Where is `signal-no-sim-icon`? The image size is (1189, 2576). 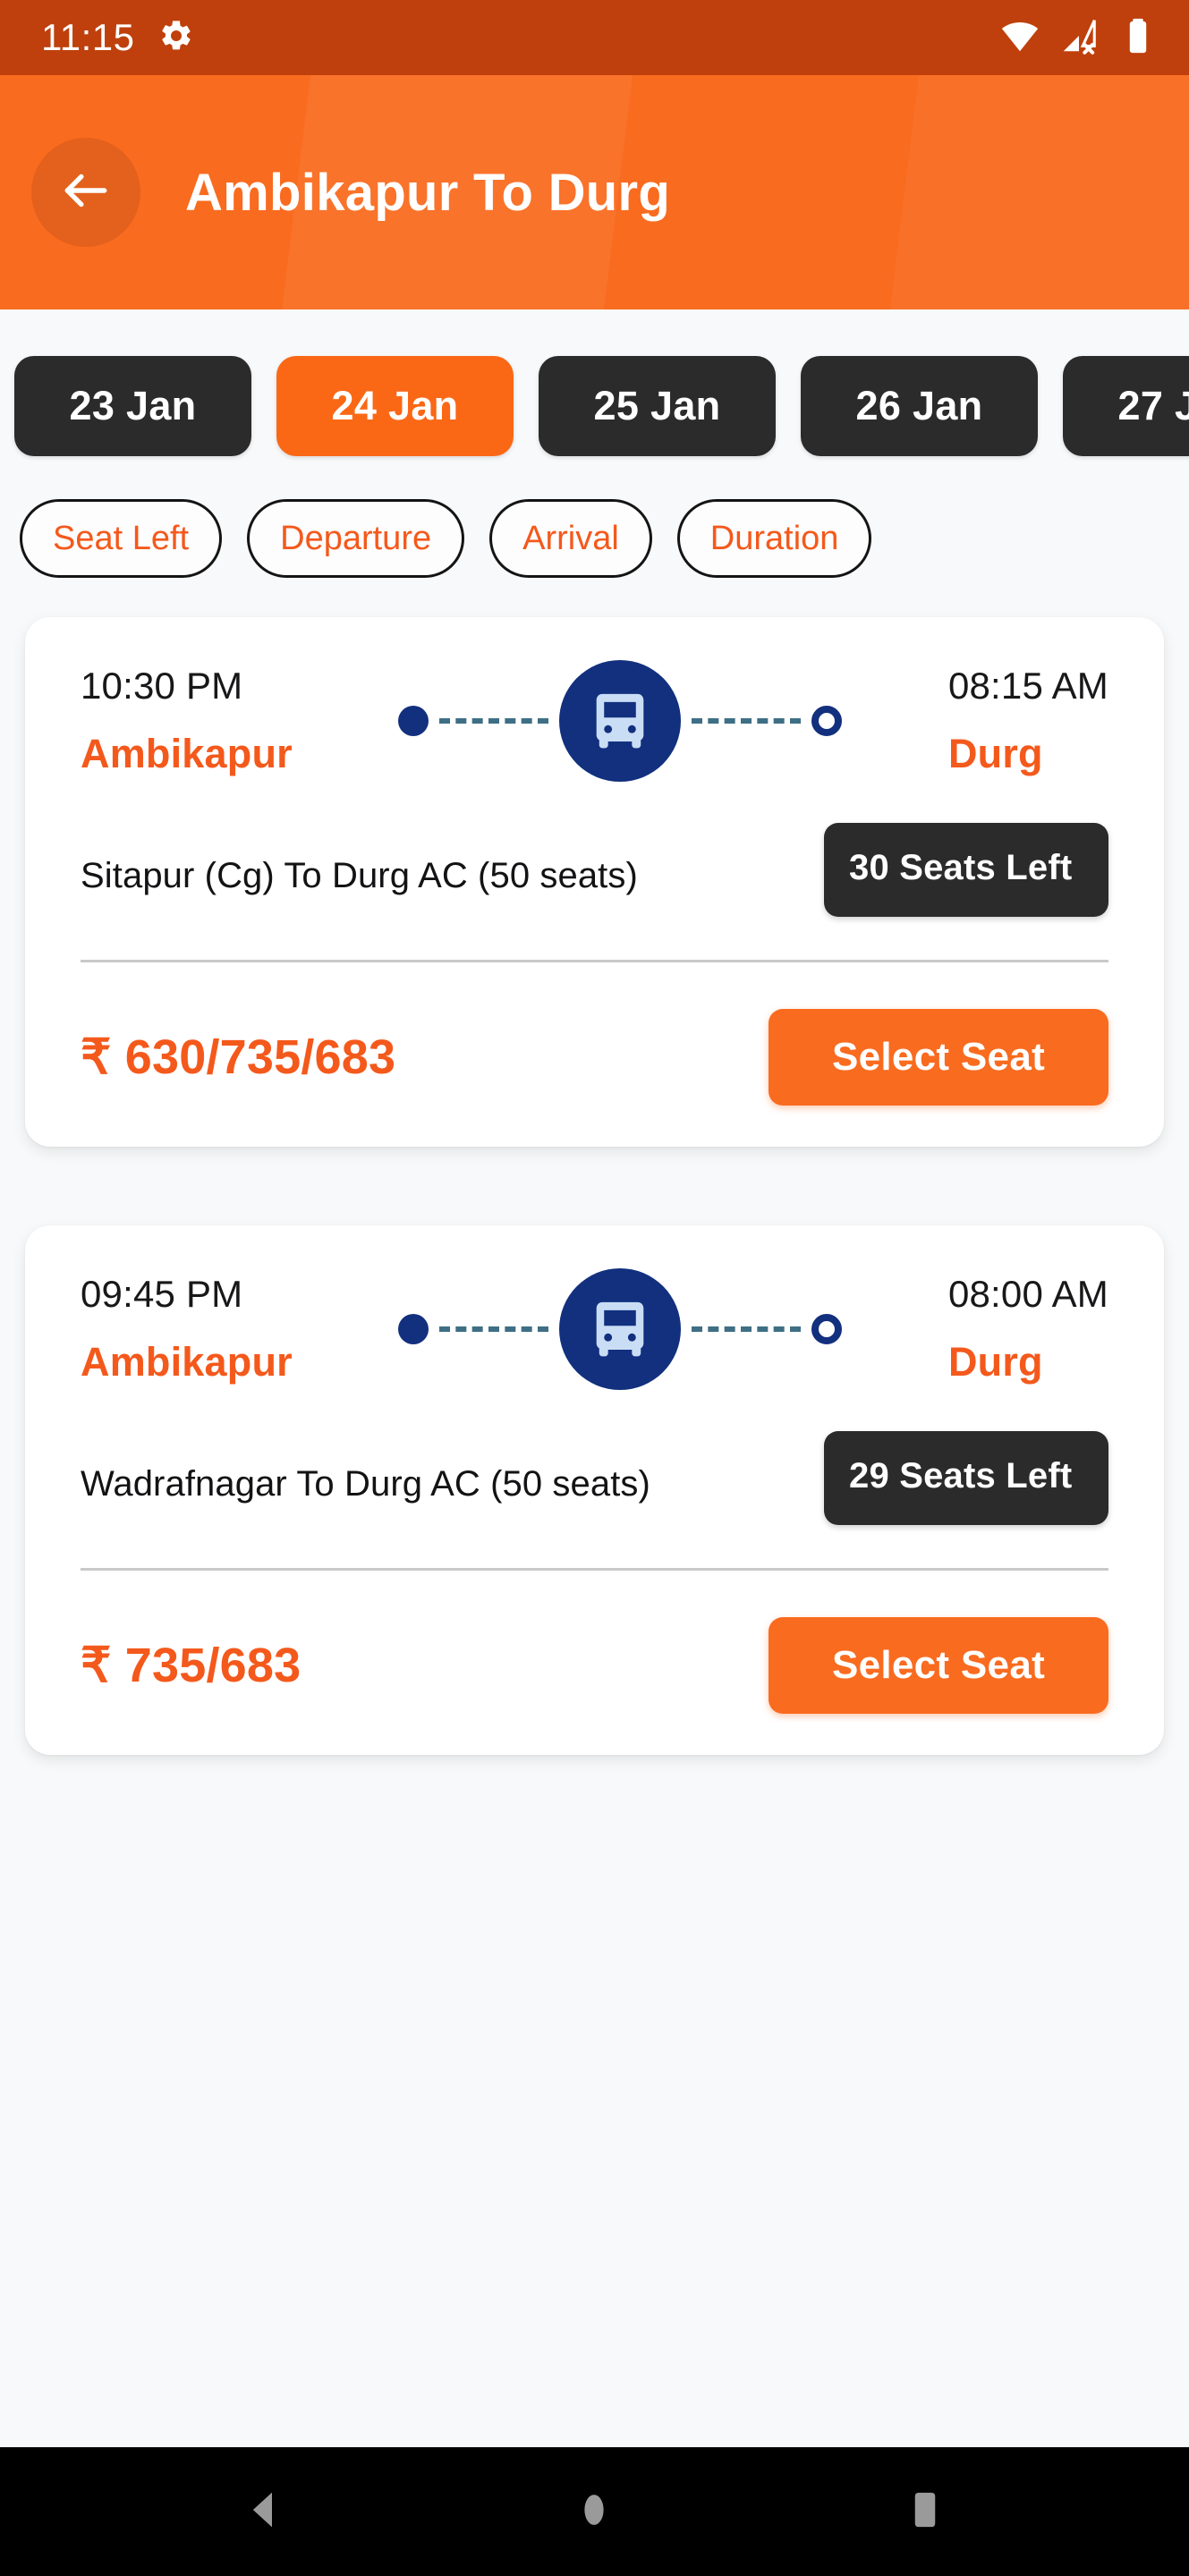 signal-no-sim-icon is located at coordinates (1079, 38).